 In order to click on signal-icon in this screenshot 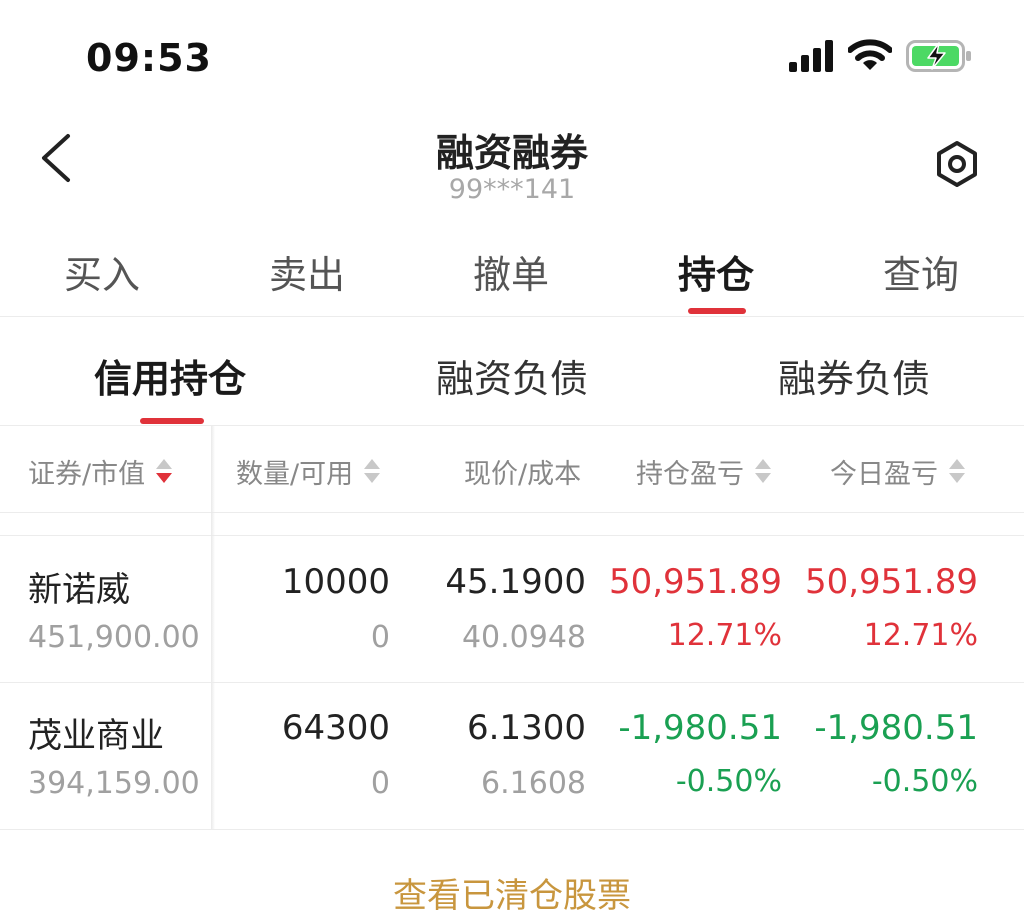, I will do `click(811, 56)`.